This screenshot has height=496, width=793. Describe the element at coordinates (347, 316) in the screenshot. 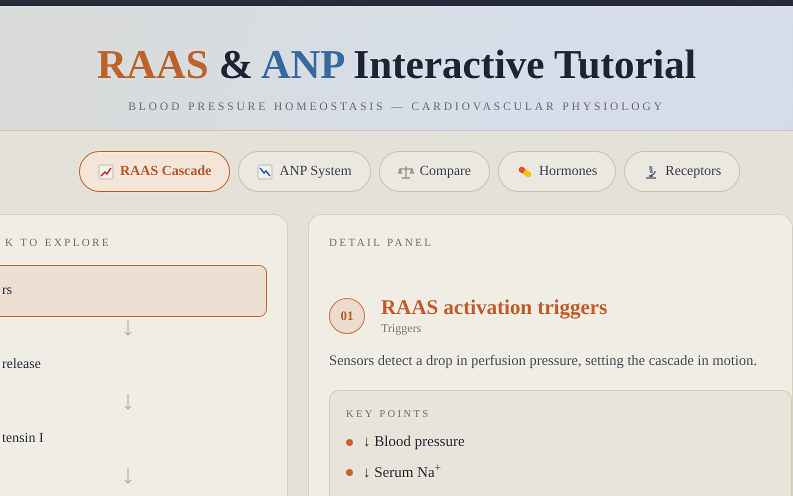

I see `step-number-badge: 01` at that location.